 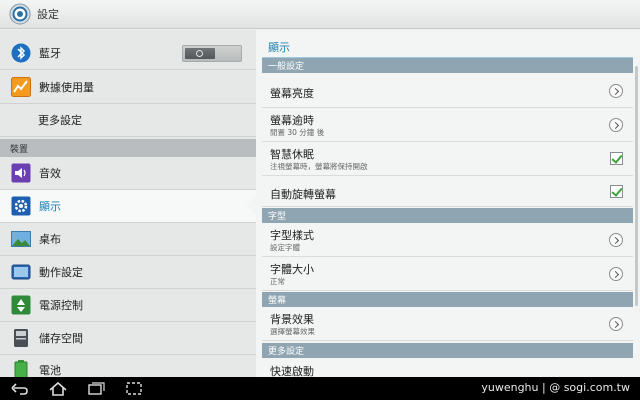 I want to click on sidebar-item-storage: 儲存空間, so click(x=128, y=338).